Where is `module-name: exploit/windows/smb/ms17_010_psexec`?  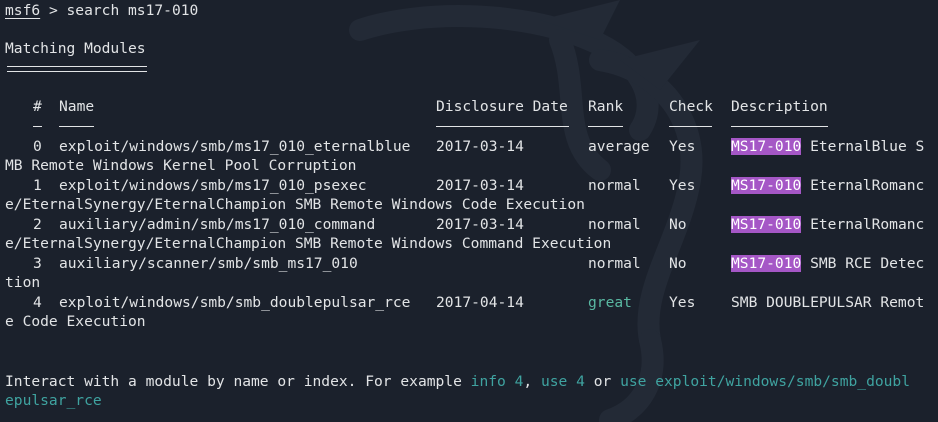 module-name: exploit/windows/smb/ms17_010_psexec is located at coordinates (213, 185).